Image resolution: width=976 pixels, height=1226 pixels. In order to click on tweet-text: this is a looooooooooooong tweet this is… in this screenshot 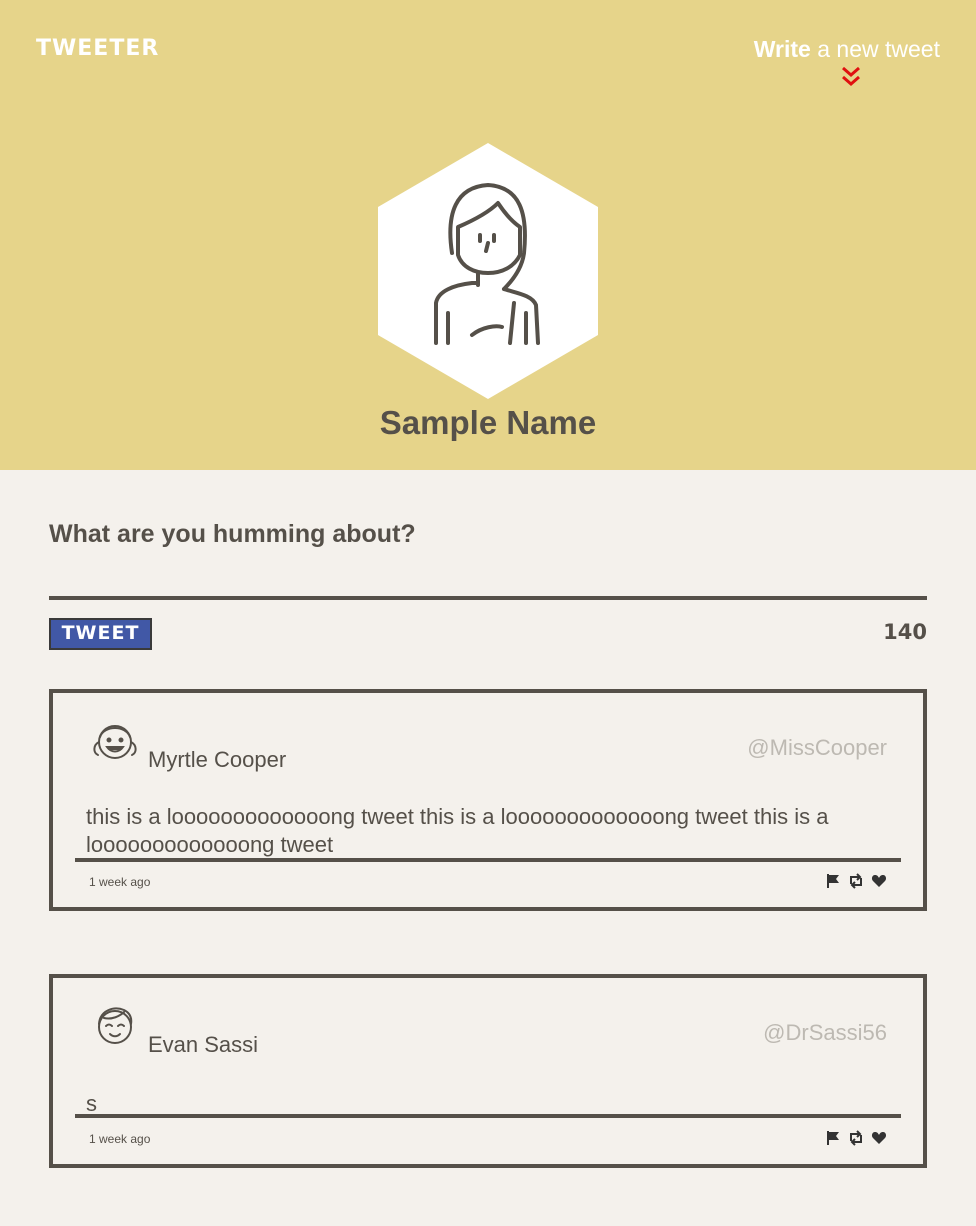, I will do `click(457, 830)`.